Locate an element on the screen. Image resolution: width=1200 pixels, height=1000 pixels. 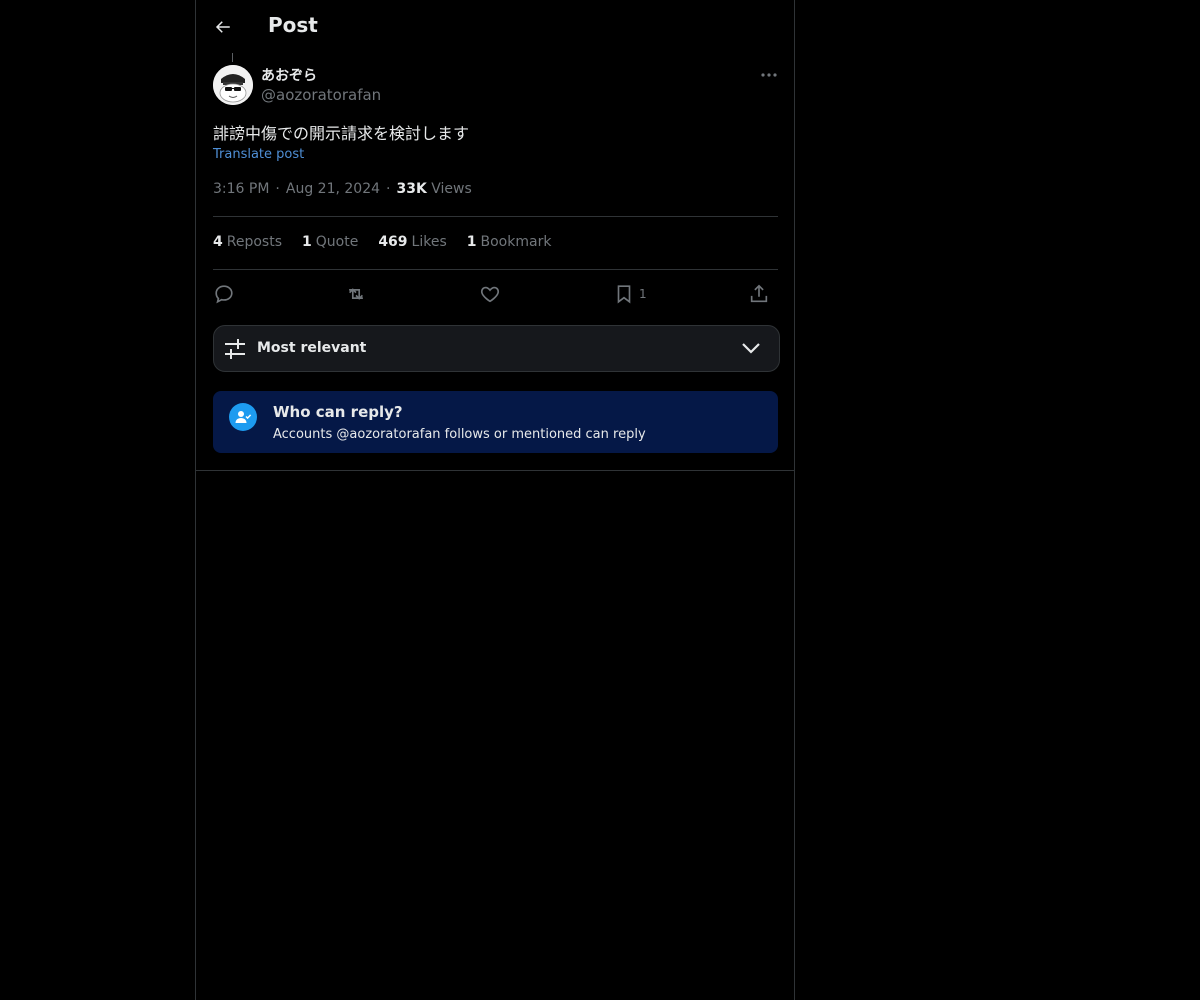
back-button is located at coordinates (223, 27).